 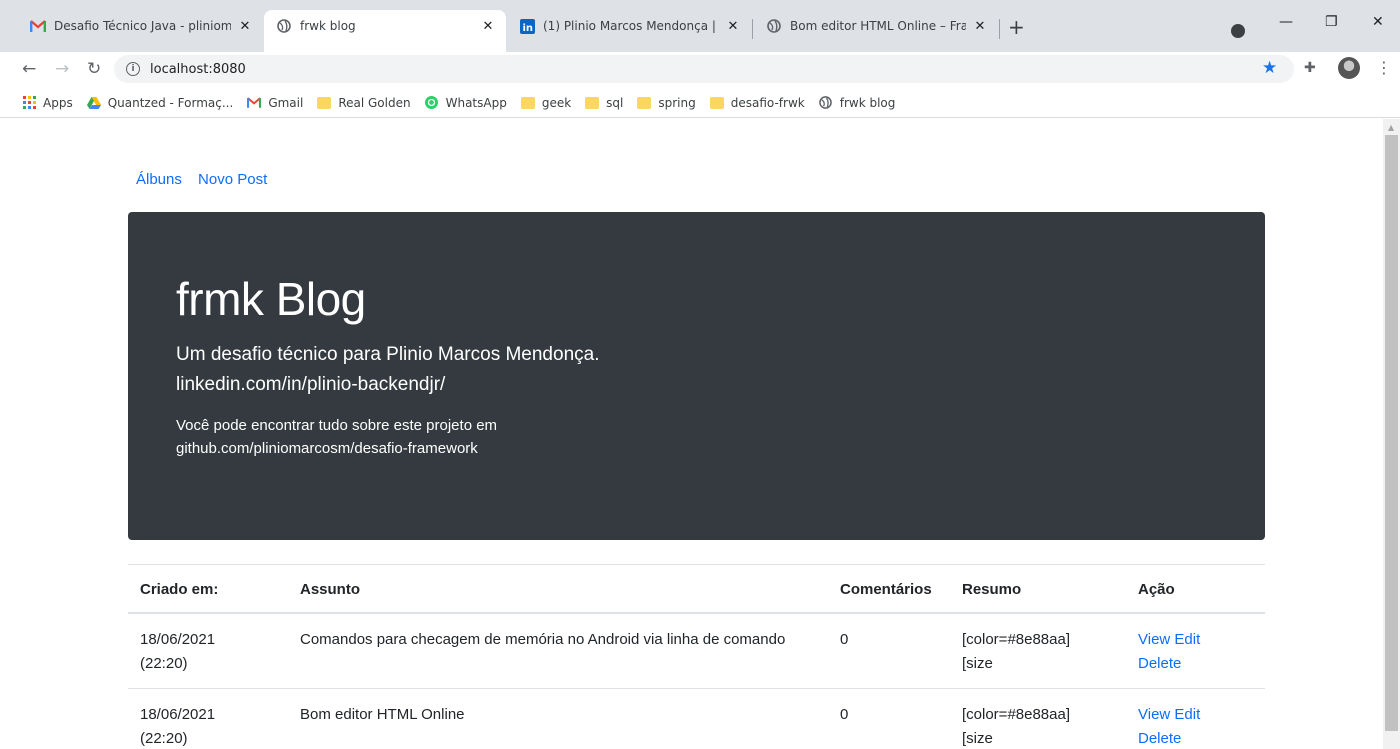 What do you see at coordinates (977, 738) in the screenshot?
I see `summary-line-2: [size` at bounding box center [977, 738].